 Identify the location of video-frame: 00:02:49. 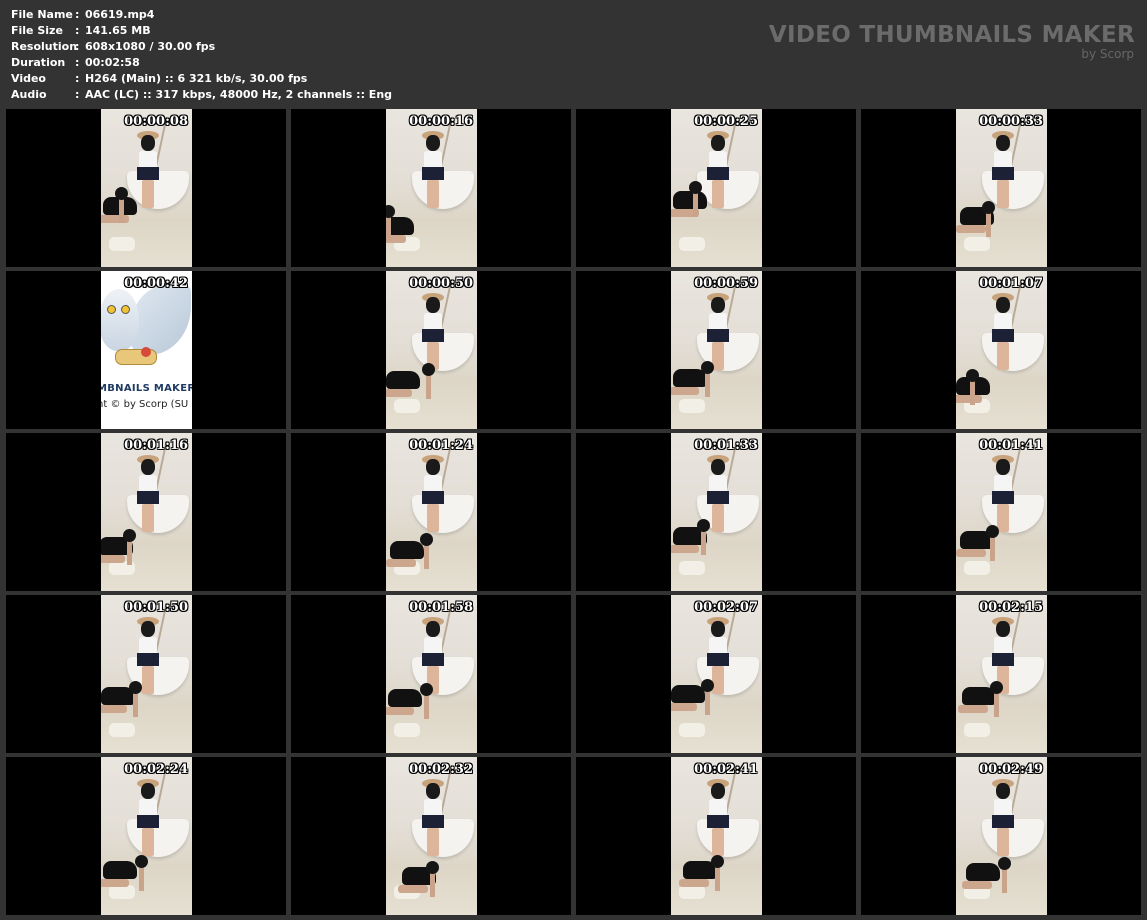
(1001, 836).